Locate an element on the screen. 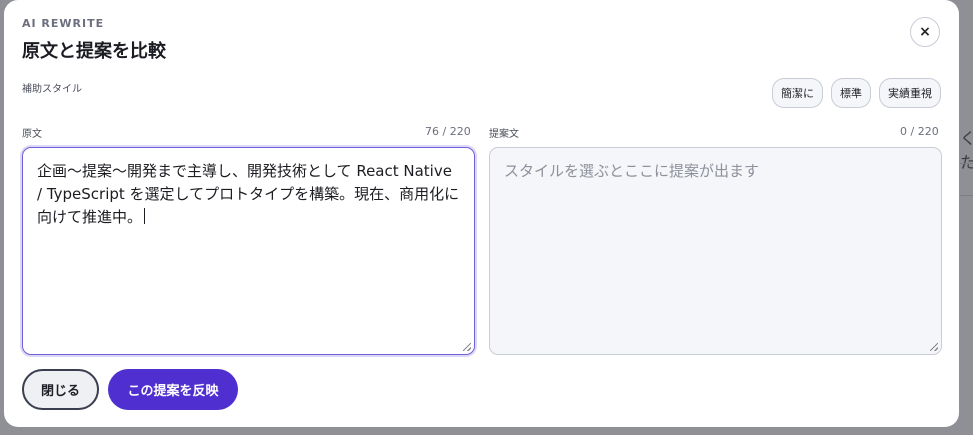 This screenshot has height=435, width=973. suggestion-placeholder: スタイルを選ぶとここに提案が出ます is located at coordinates (632, 171).